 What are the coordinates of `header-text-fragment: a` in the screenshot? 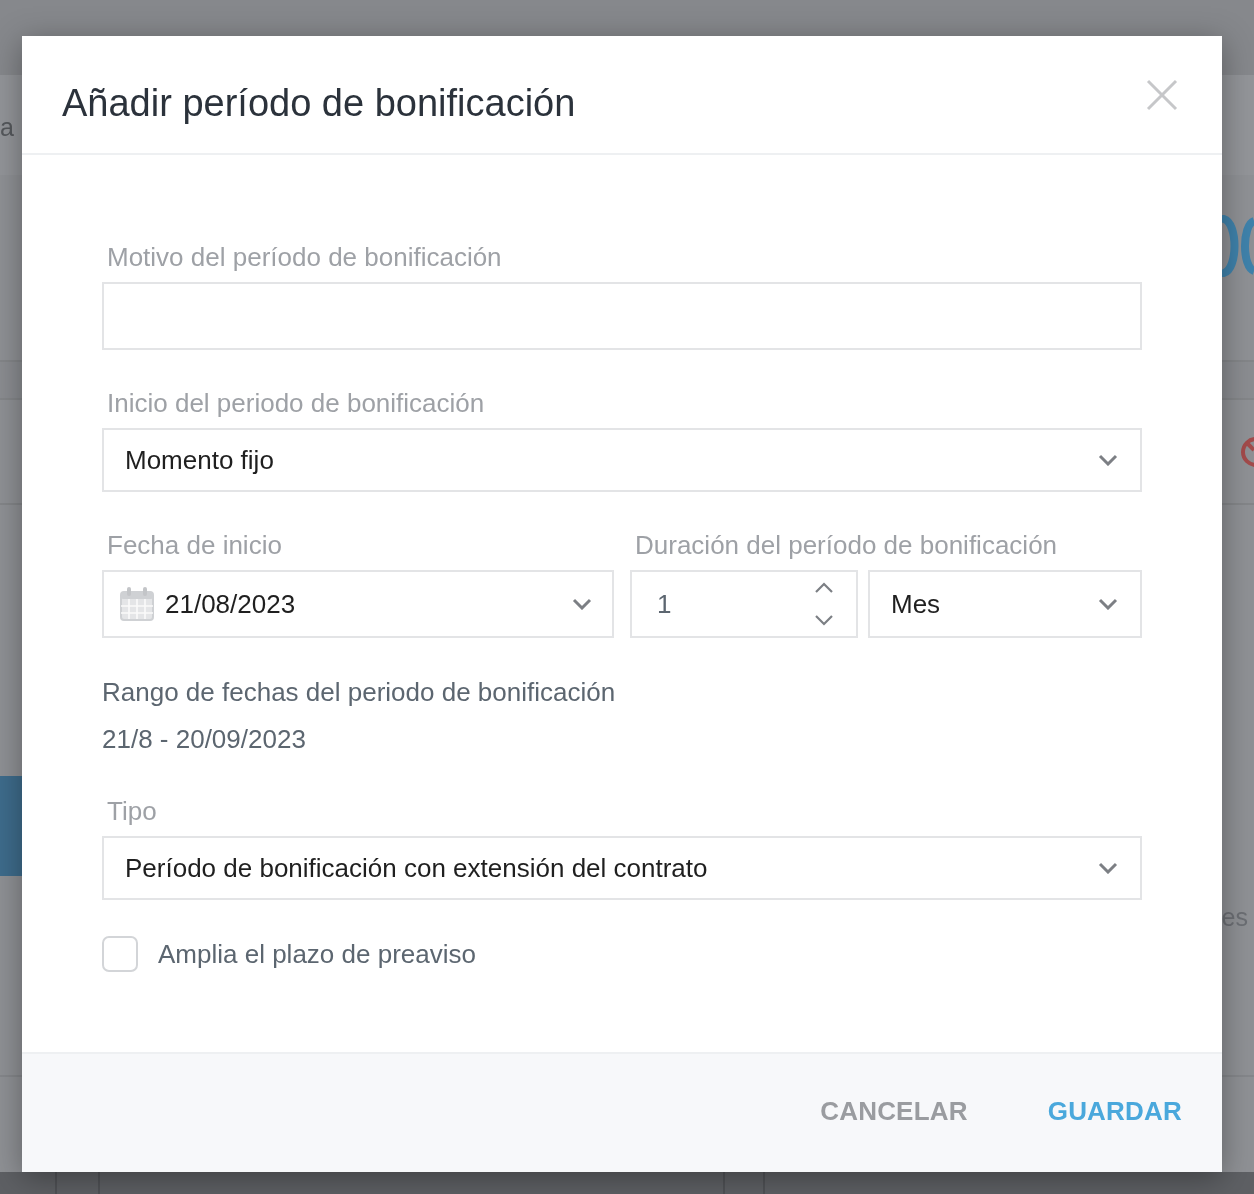 It's located at (7, 127).